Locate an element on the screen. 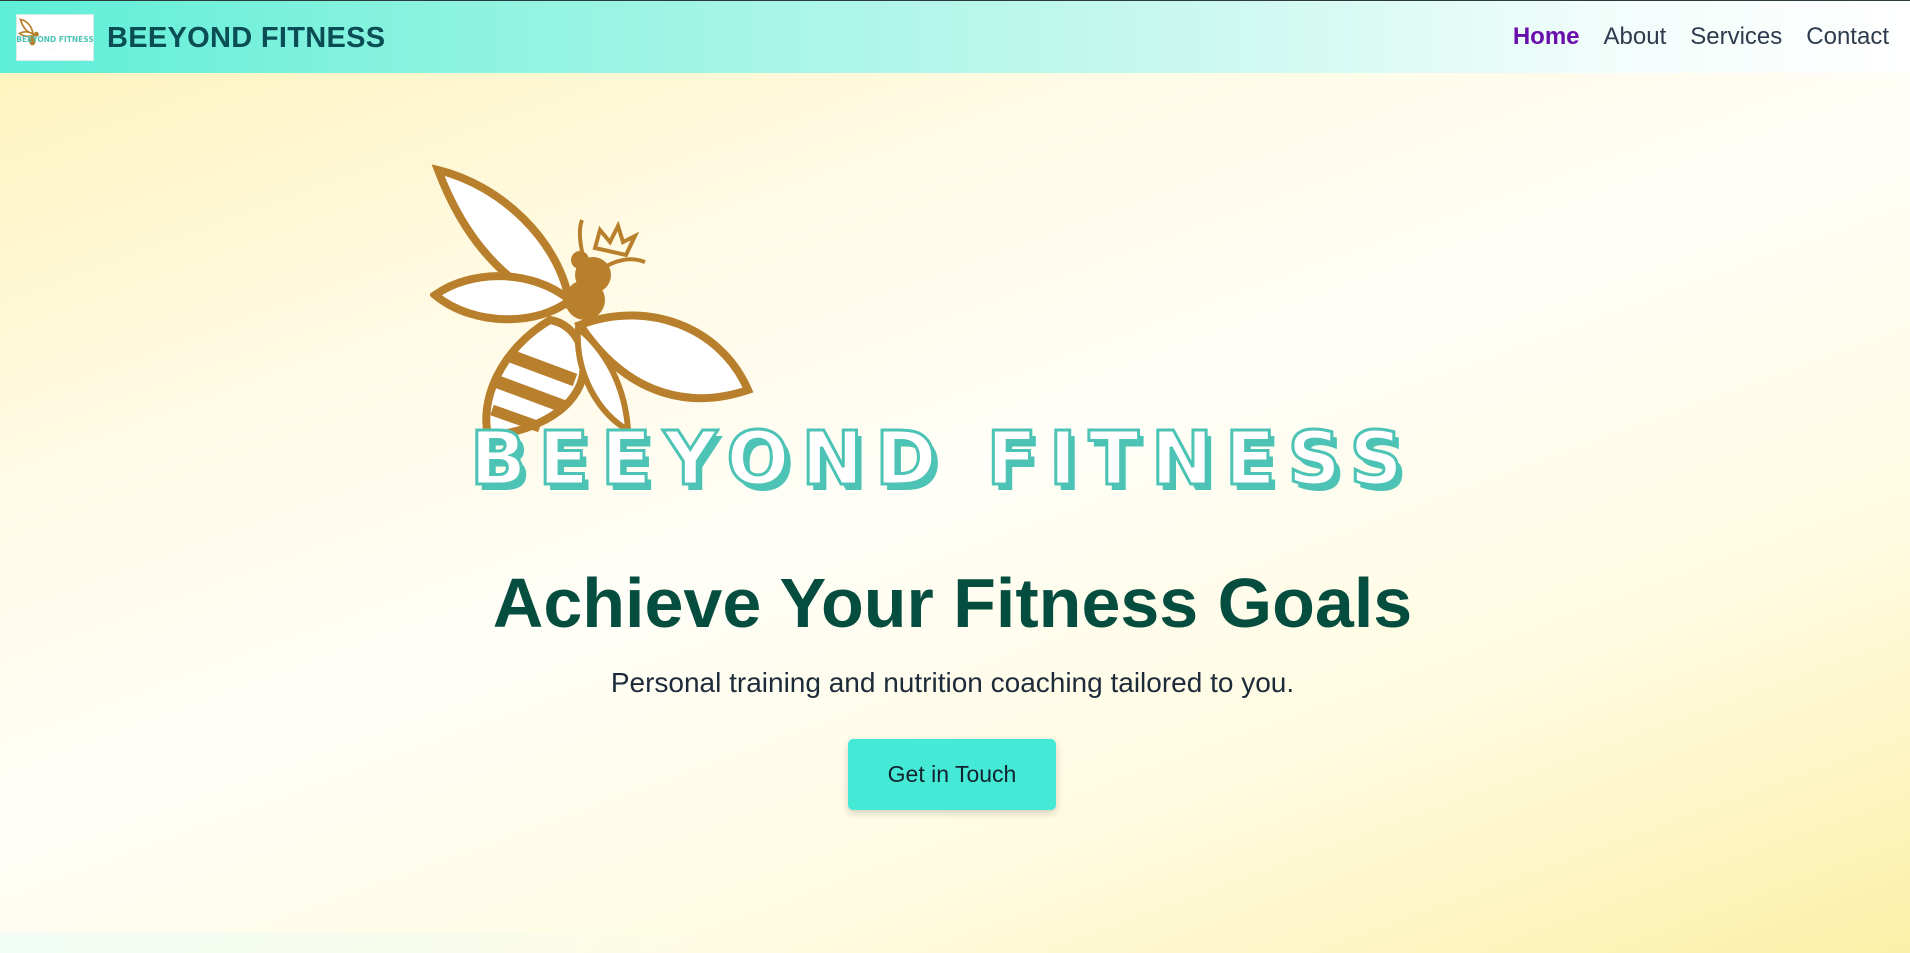 Image resolution: width=1910 pixels, height=953 pixels. get-in-touch-button: Get in Touch is located at coordinates (952, 774).